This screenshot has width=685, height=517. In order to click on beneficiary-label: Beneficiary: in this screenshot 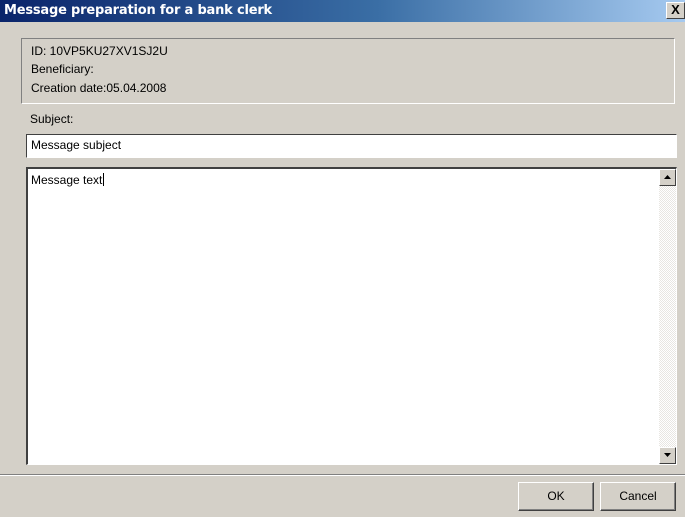, I will do `click(62, 69)`.